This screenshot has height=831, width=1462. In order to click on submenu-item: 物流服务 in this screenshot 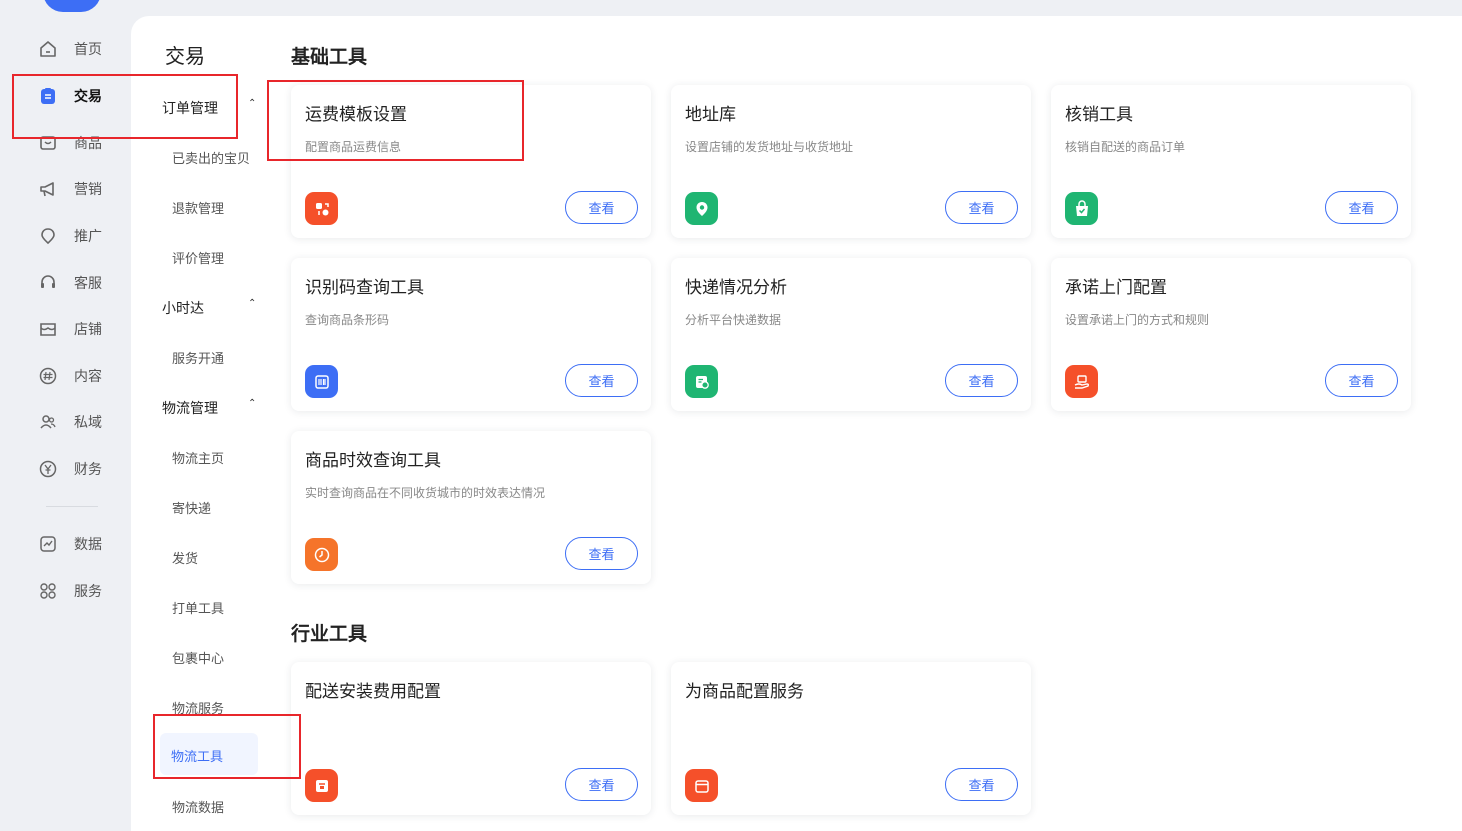, I will do `click(198, 707)`.